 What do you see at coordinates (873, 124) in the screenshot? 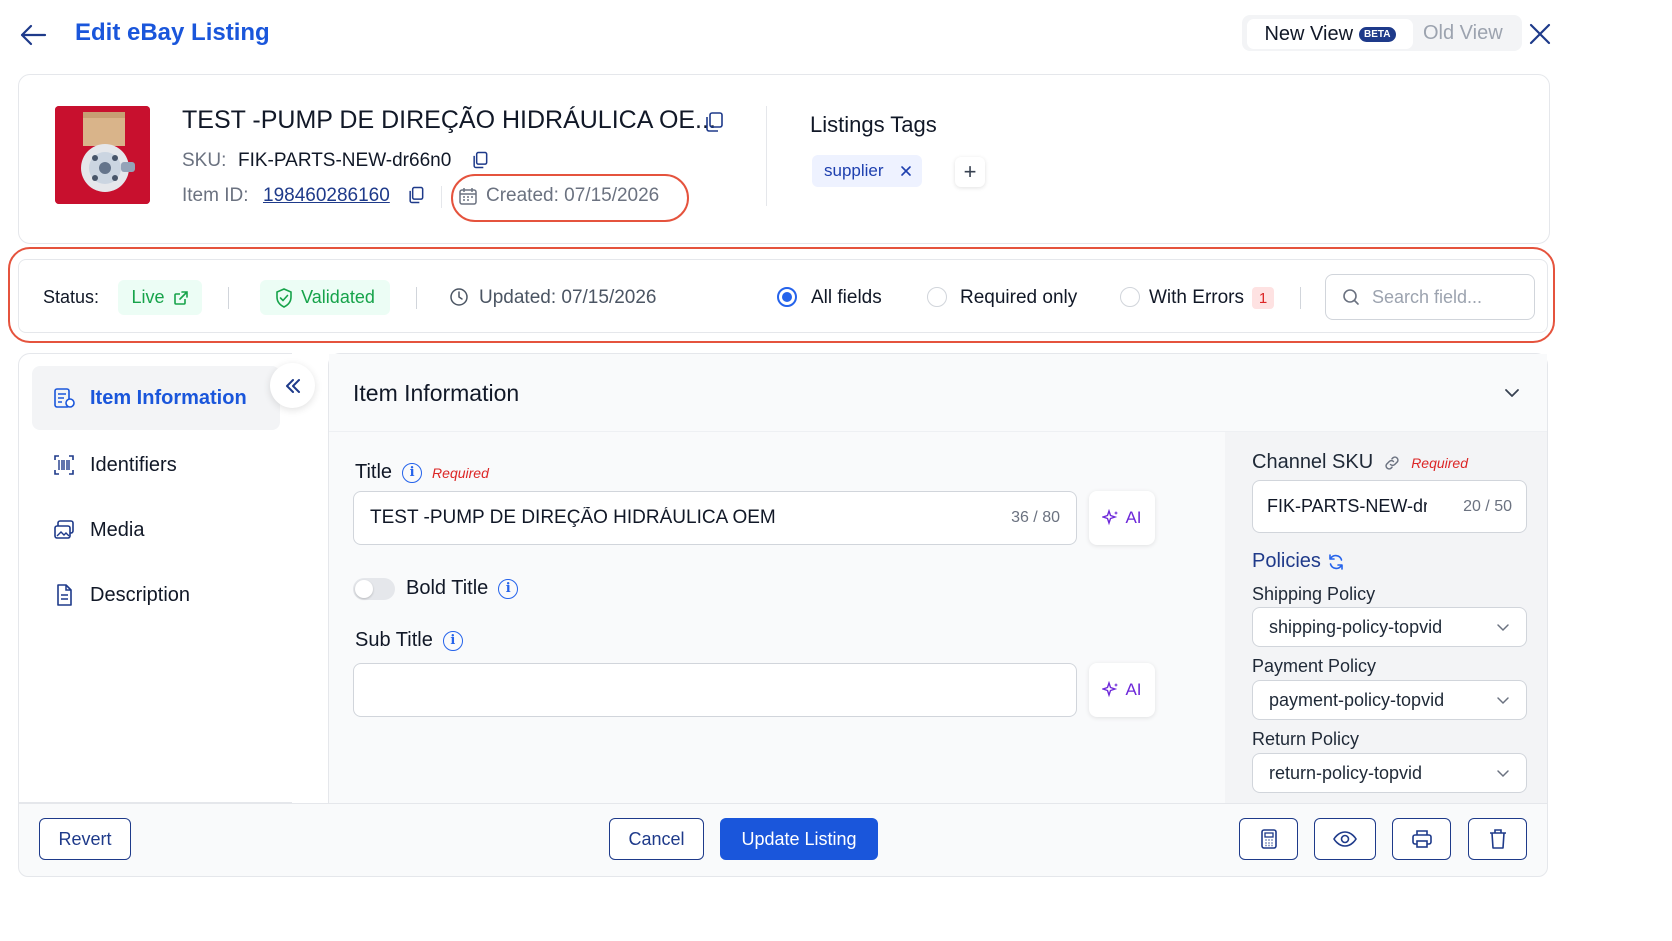
I see `tags-title: Listings Tags` at bounding box center [873, 124].